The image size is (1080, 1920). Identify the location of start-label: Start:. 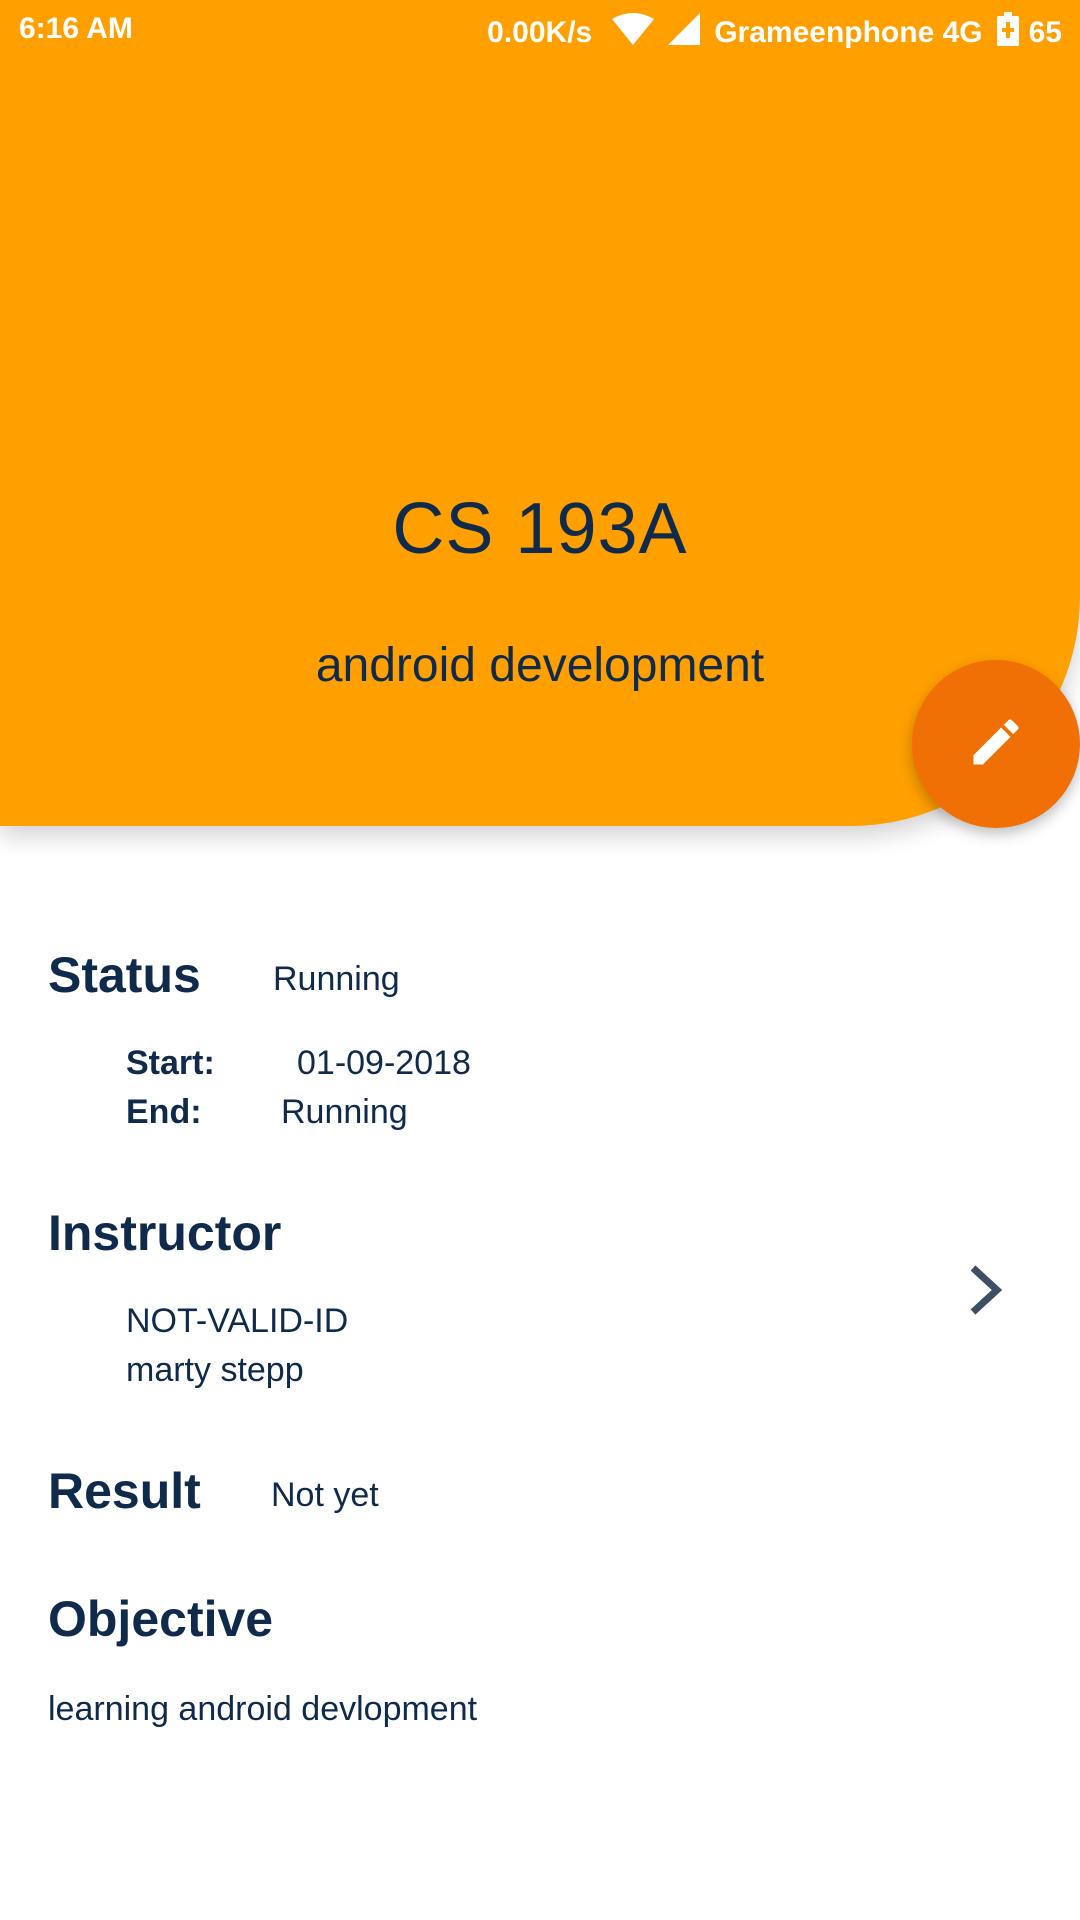
(170, 1063).